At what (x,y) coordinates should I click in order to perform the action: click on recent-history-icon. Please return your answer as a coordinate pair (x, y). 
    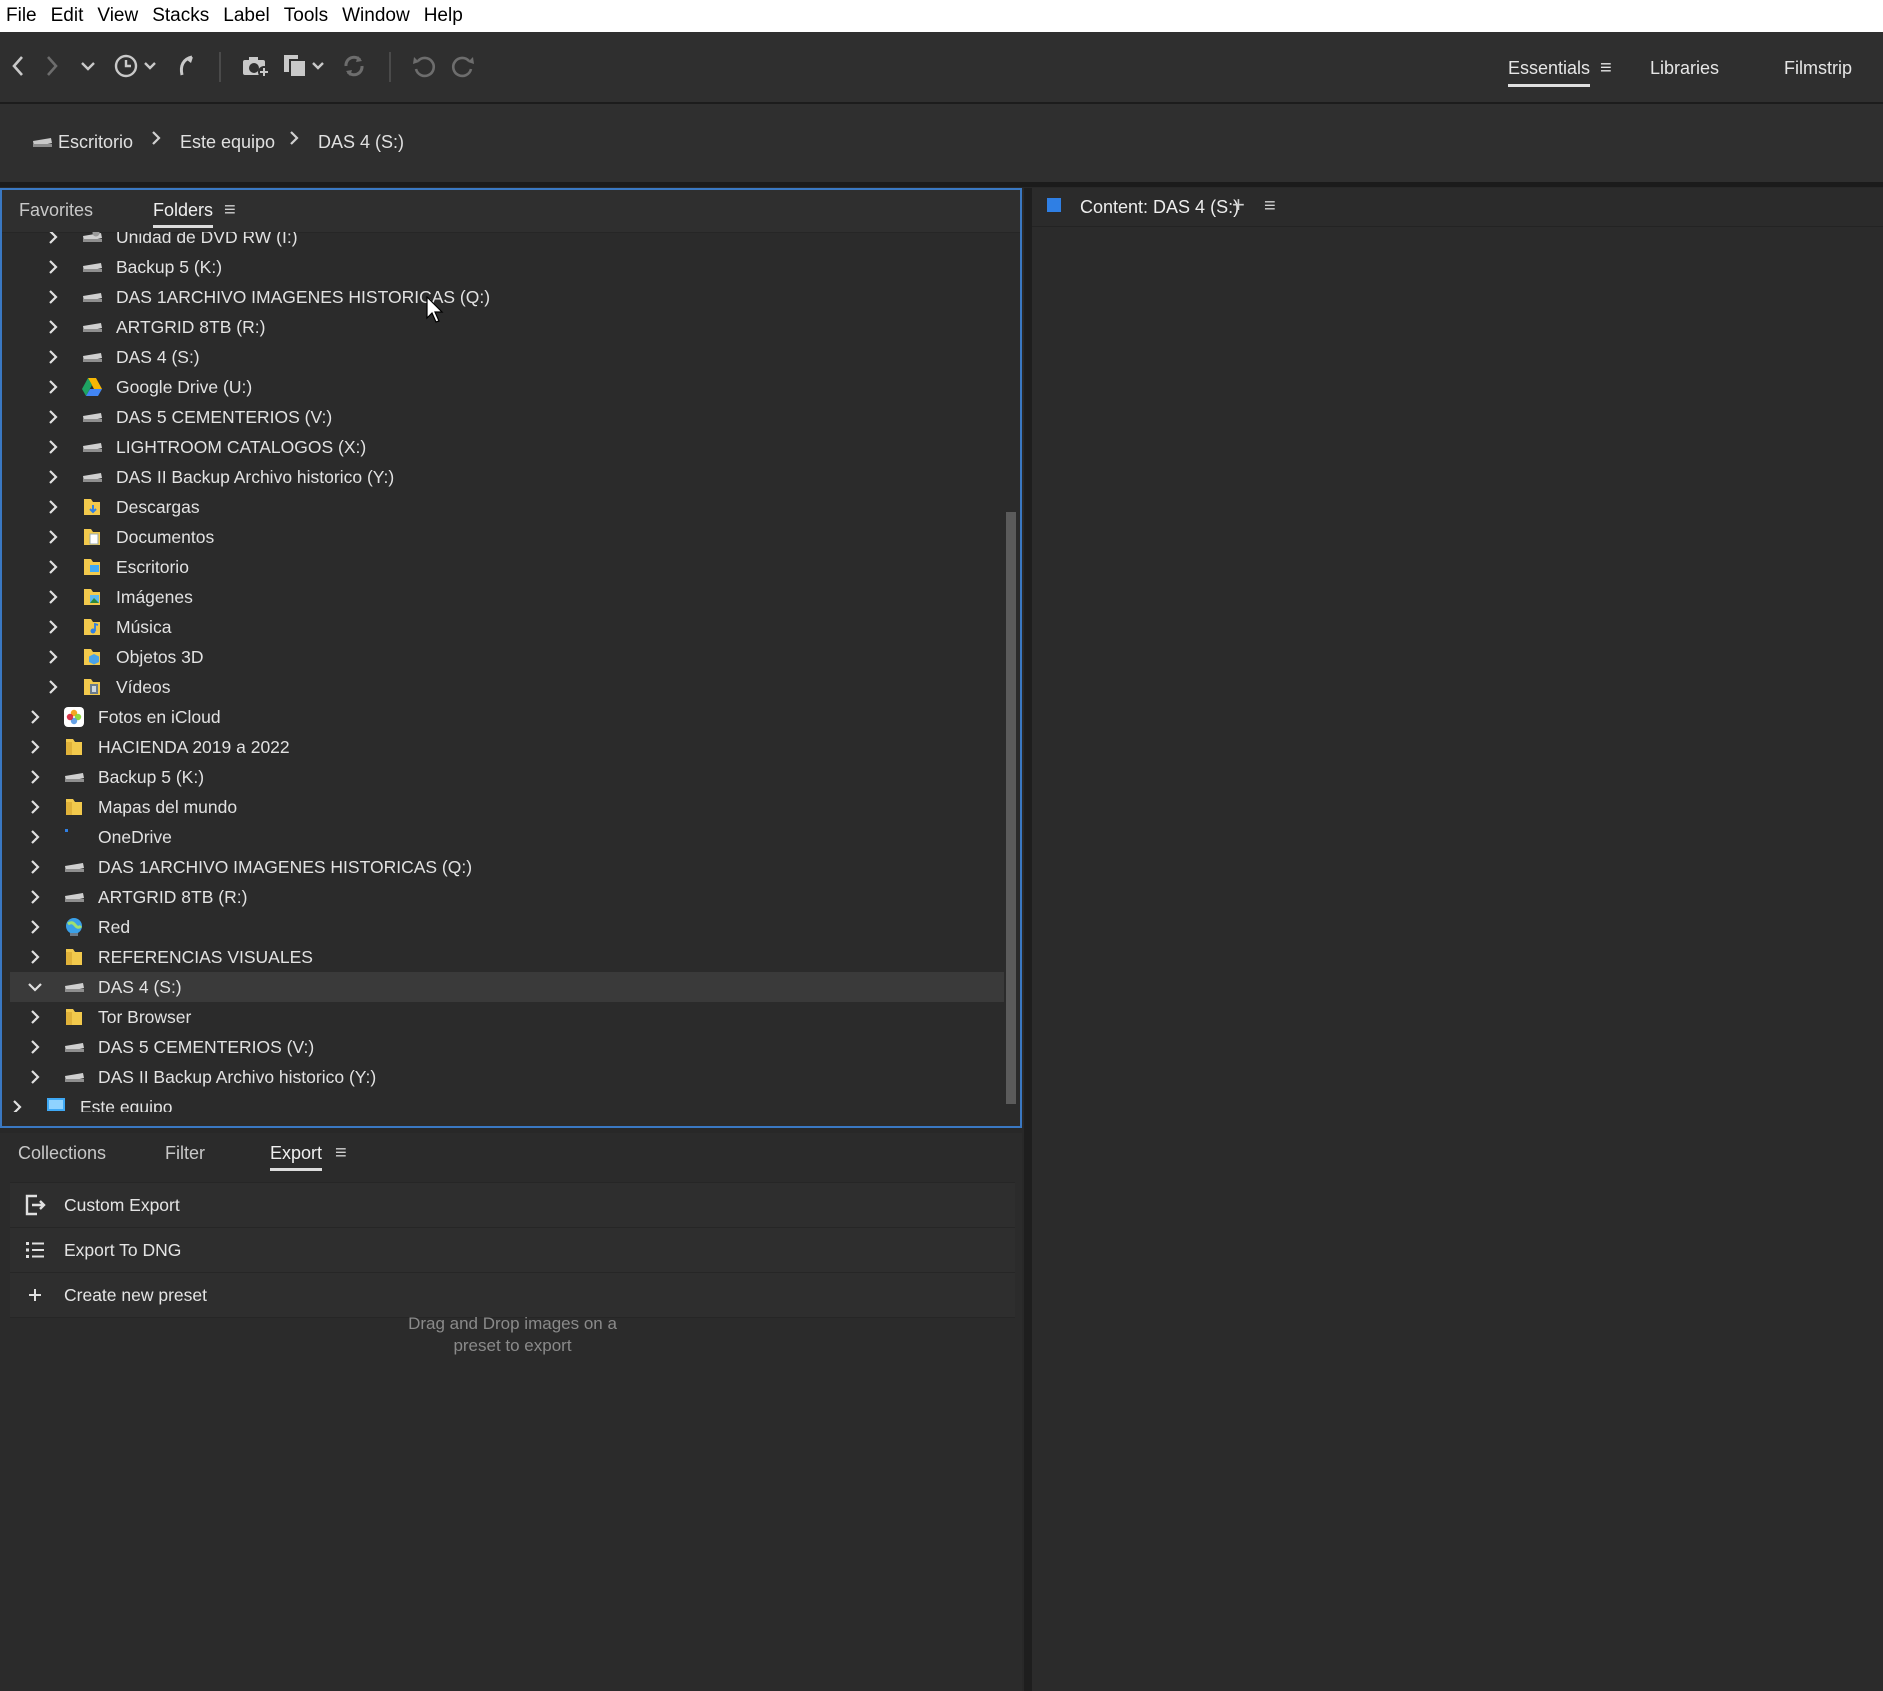
    Looking at the image, I should click on (136, 66).